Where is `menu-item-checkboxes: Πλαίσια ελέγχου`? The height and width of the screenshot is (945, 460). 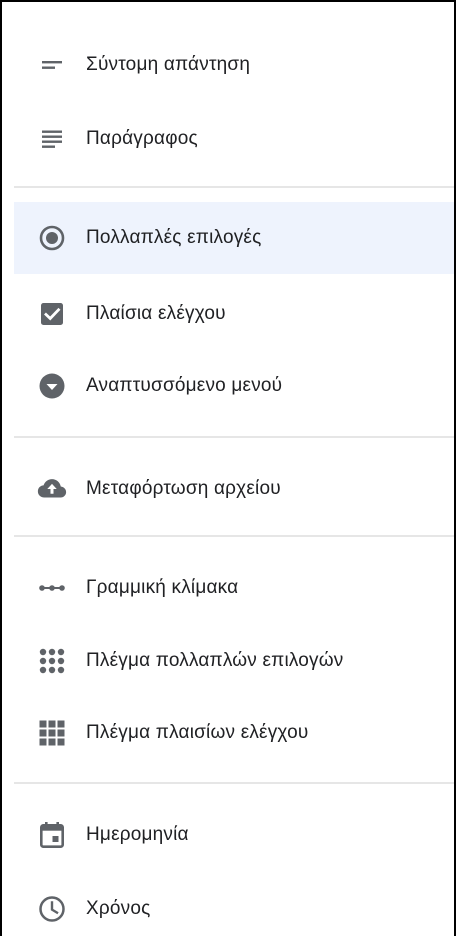 menu-item-checkboxes: Πλαίσια ελέγχου is located at coordinates (234, 314).